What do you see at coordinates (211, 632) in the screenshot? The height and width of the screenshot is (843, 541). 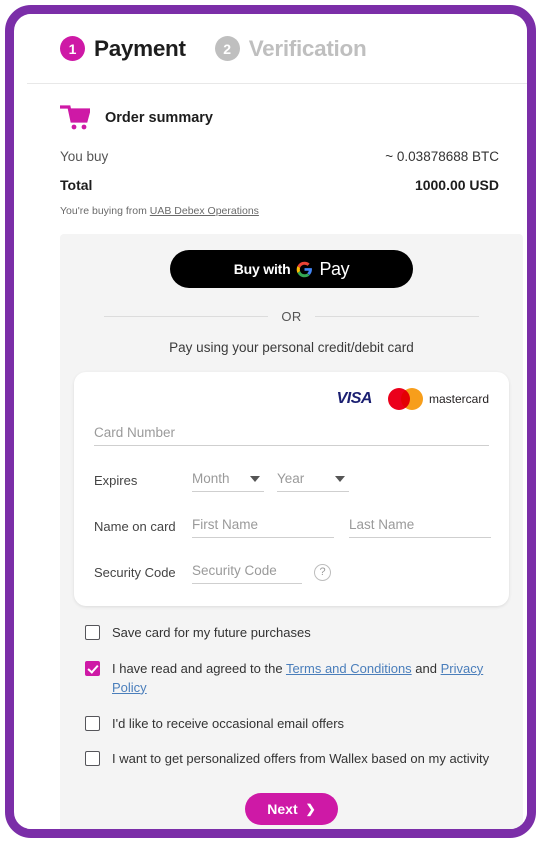 I see `save-card-label: Save card for my future purchases` at bounding box center [211, 632].